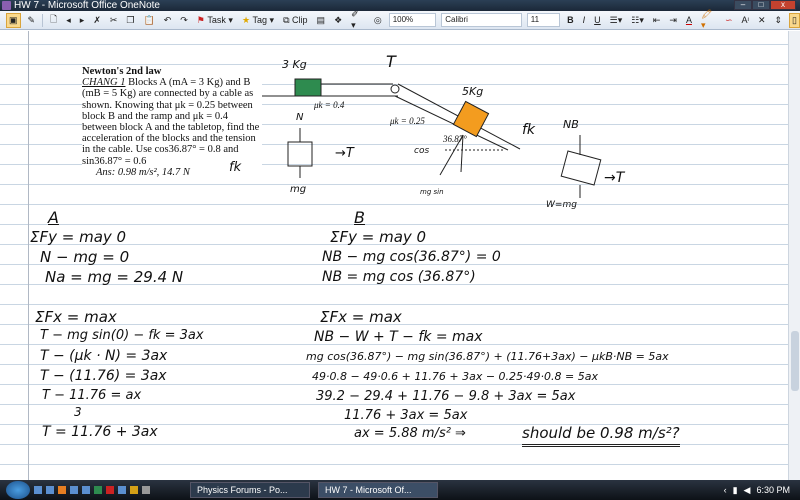 Image resolution: width=800 pixels, height=500 pixels. Describe the element at coordinates (735, 490) in the screenshot. I see `network-icon: ▮` at that location.